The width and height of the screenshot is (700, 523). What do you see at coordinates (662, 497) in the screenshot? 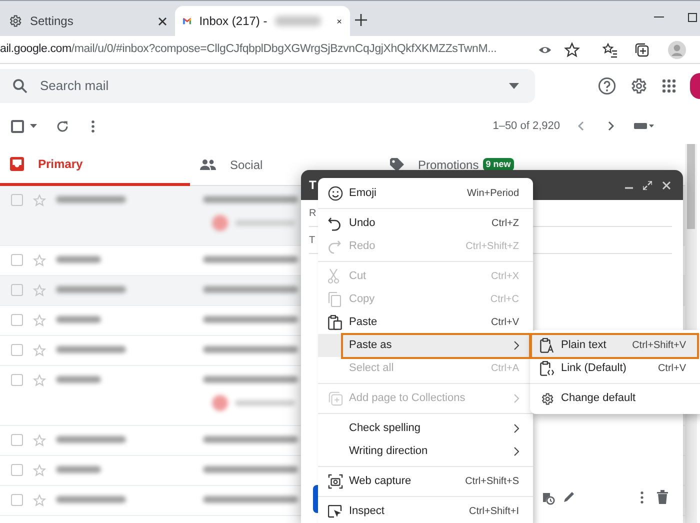
I see `trash-icon` at bounding box center [662, 497].